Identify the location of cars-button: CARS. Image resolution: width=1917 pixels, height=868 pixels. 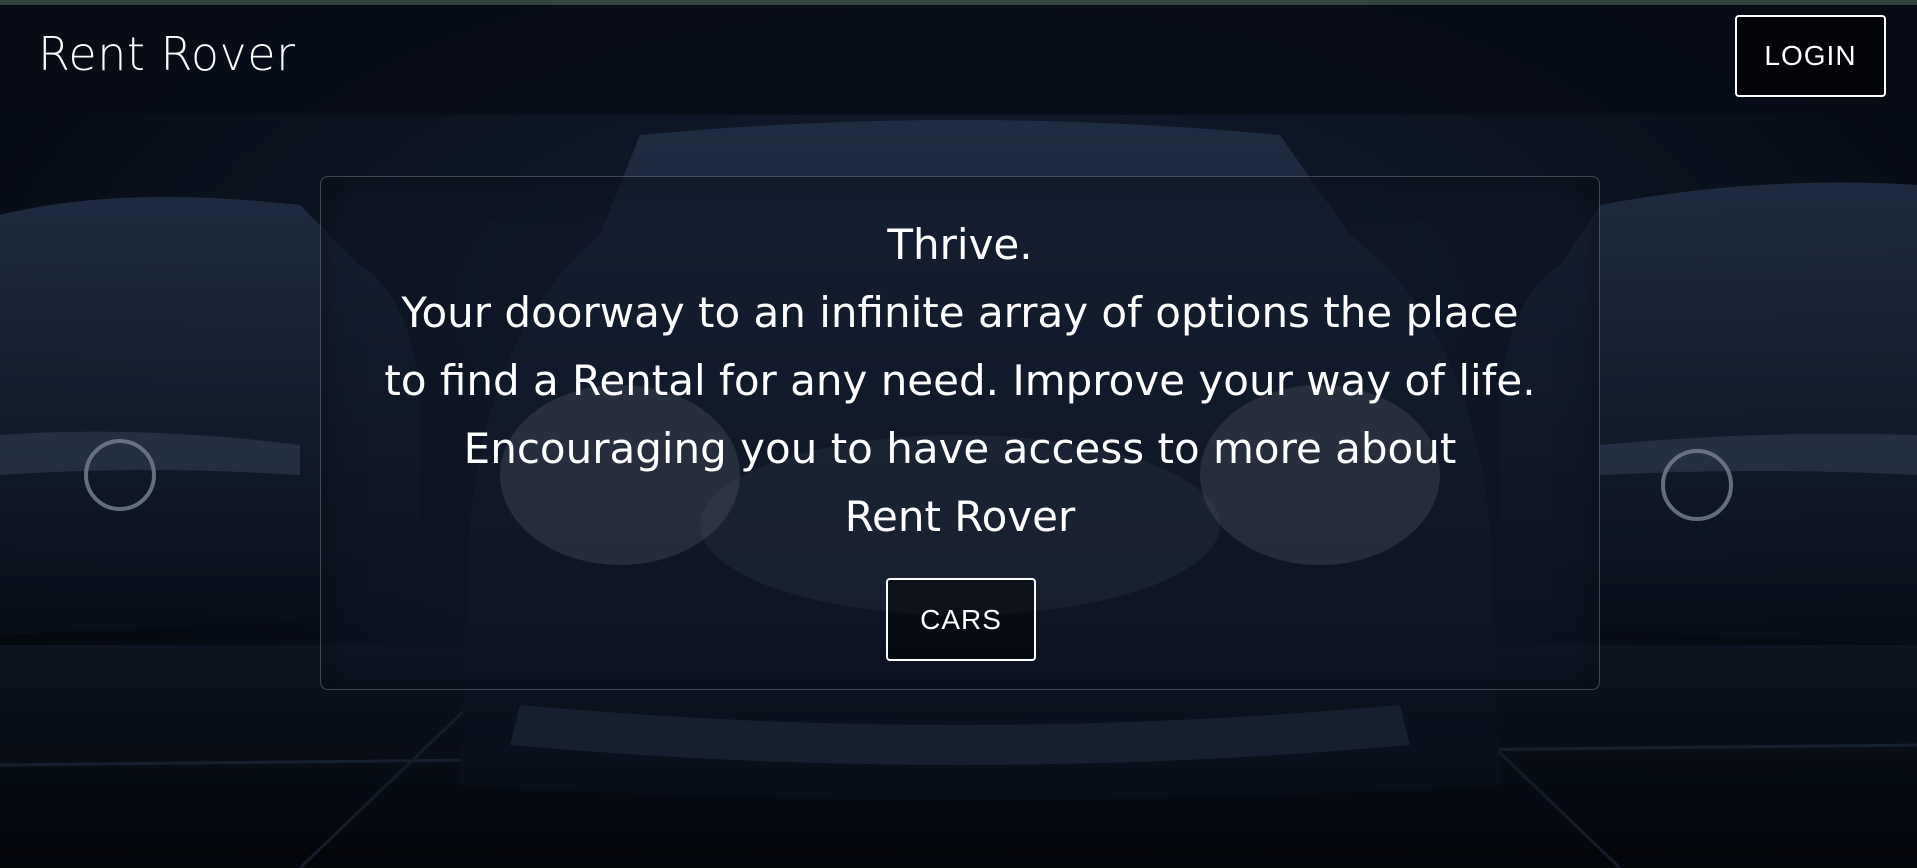
(961, 619).